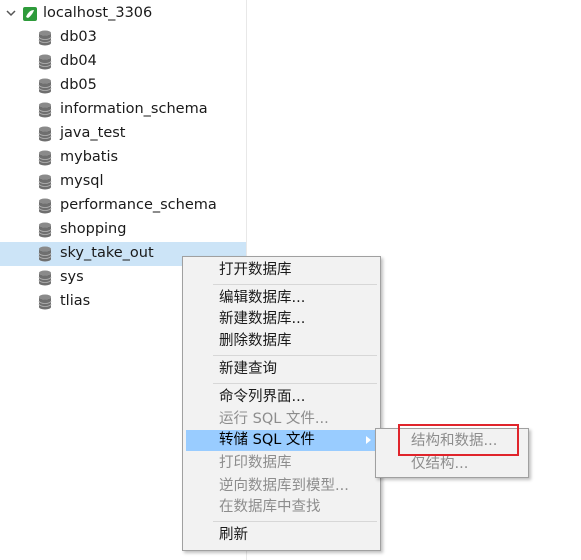 This screenshot has height=560, width=581. I want to click on database-node: db04, so click(123, 62).